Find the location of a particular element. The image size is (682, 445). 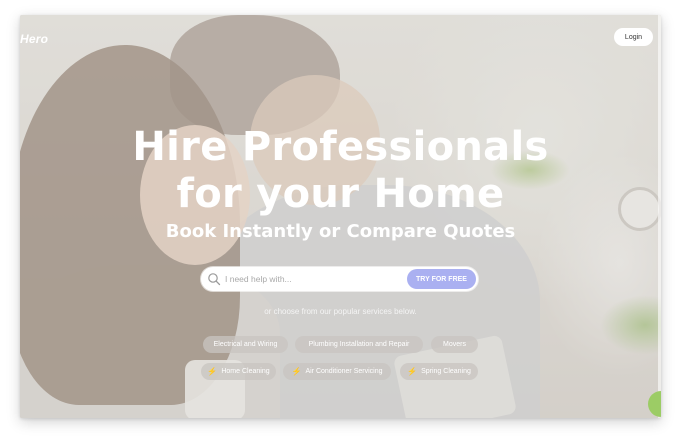

service-chip-electrical: Electrical and Wiring is located at coordinates (245, 344).